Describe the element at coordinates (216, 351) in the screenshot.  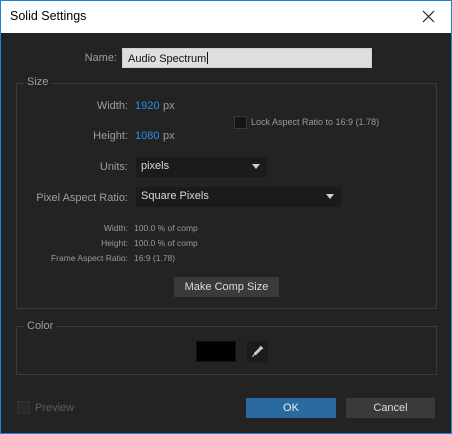
I see `color-swatch` at that location.